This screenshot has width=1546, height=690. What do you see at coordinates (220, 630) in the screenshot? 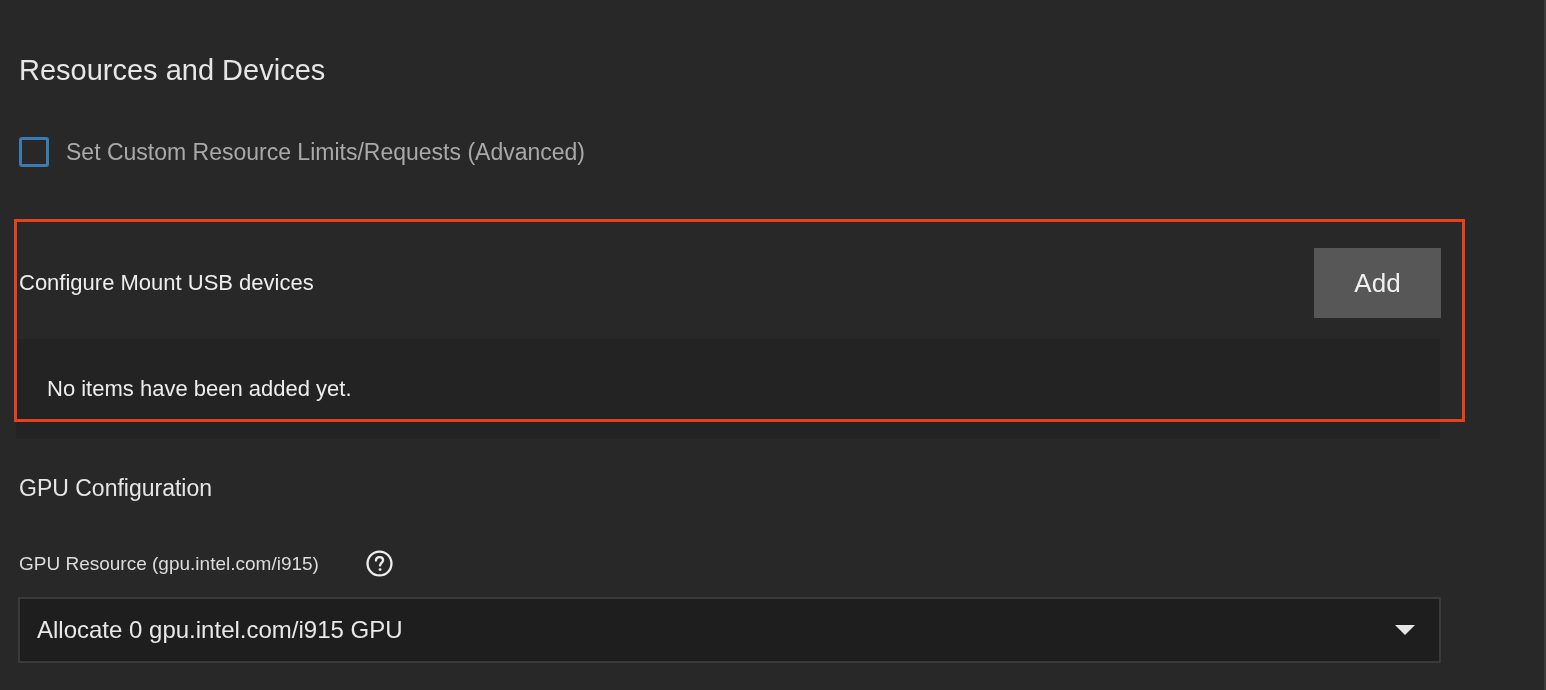
I see `select-value: Allocate 0 gpu.intel.com/i915 GPU` at bounding box center [220, 630].